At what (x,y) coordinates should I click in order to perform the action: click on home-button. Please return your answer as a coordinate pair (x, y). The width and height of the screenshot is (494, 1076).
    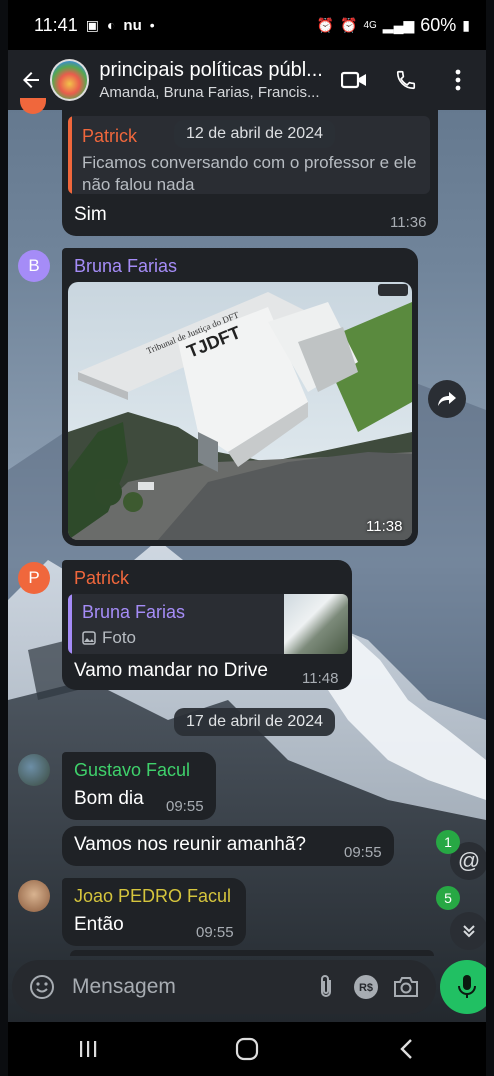
    Looking at the image, I should click on (247, 1049).